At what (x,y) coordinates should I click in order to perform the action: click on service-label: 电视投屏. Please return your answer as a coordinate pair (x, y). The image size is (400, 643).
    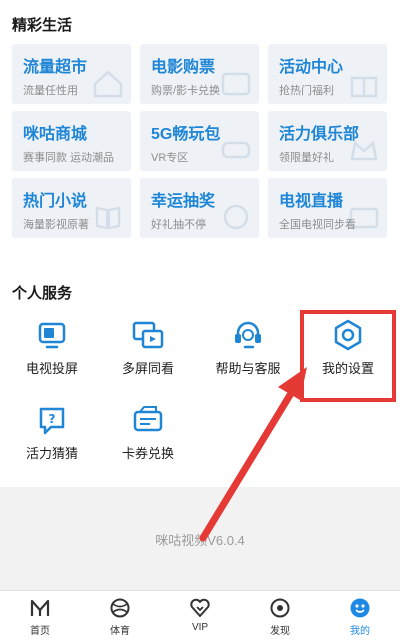
    Looking at the image, I should click on (51, 368).